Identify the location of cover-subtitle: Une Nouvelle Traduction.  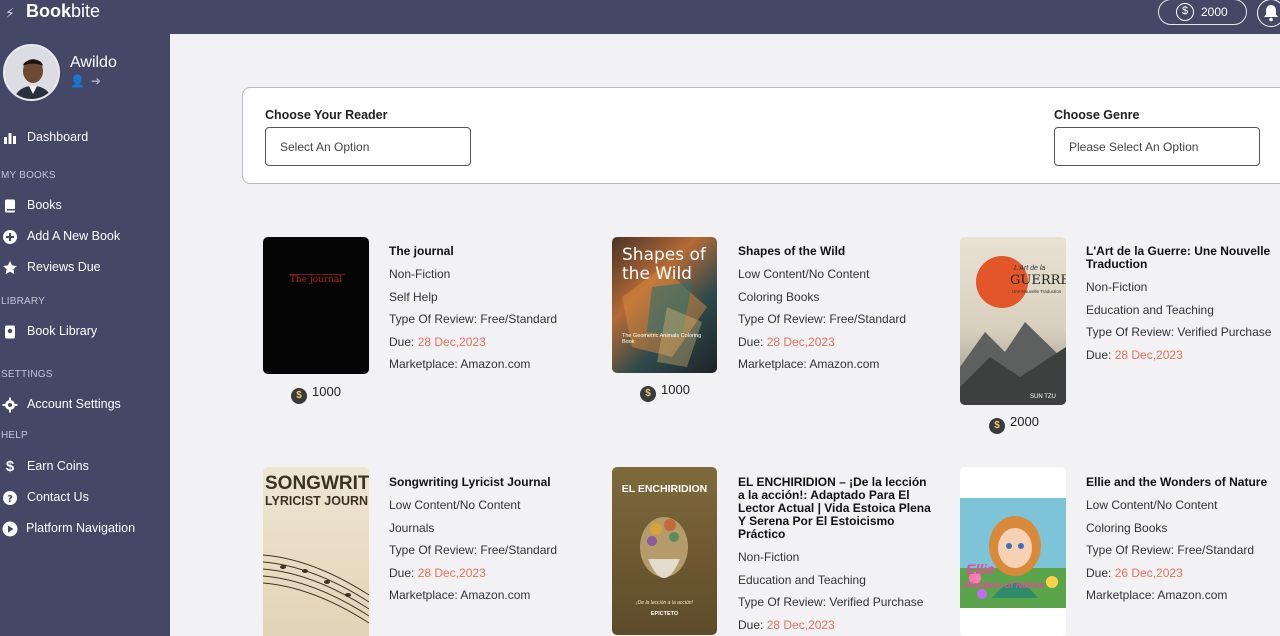
(1037, 291).